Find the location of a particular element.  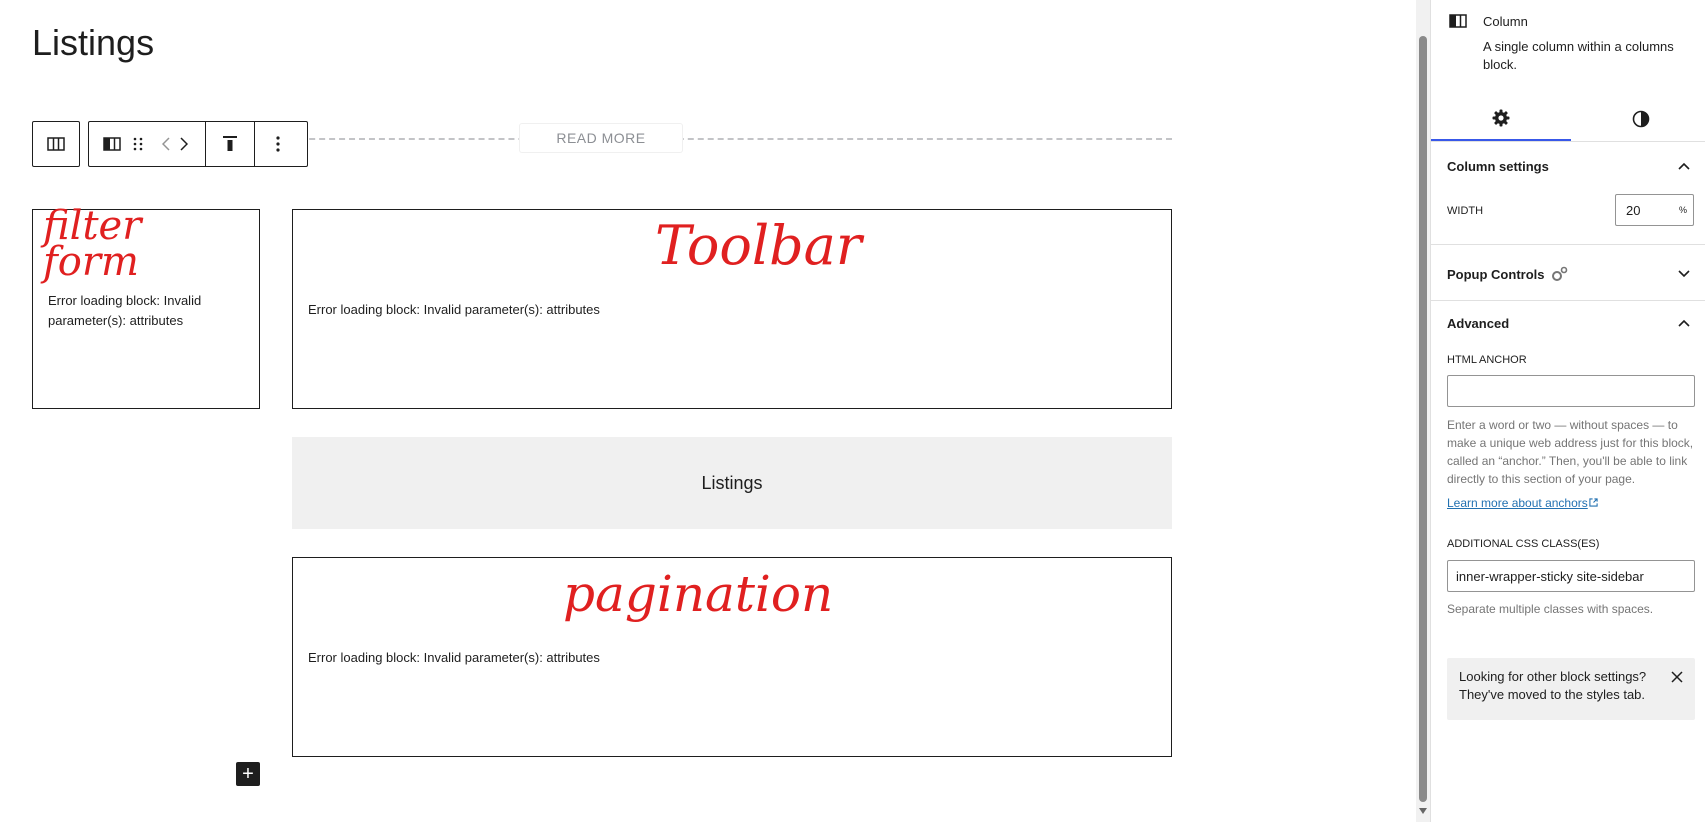

width-field: % is located at coordinates (1654, 210).